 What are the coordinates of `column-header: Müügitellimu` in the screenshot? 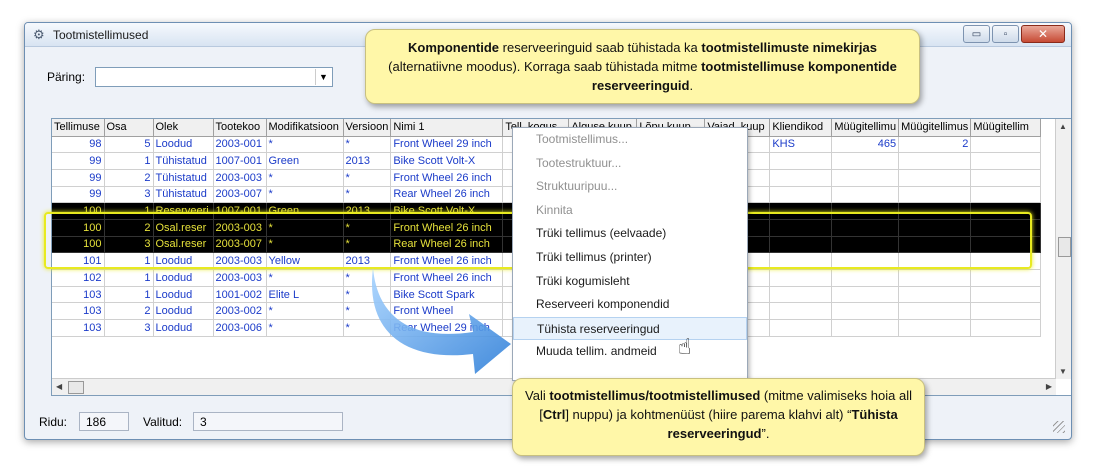 It's located at (865, 128).